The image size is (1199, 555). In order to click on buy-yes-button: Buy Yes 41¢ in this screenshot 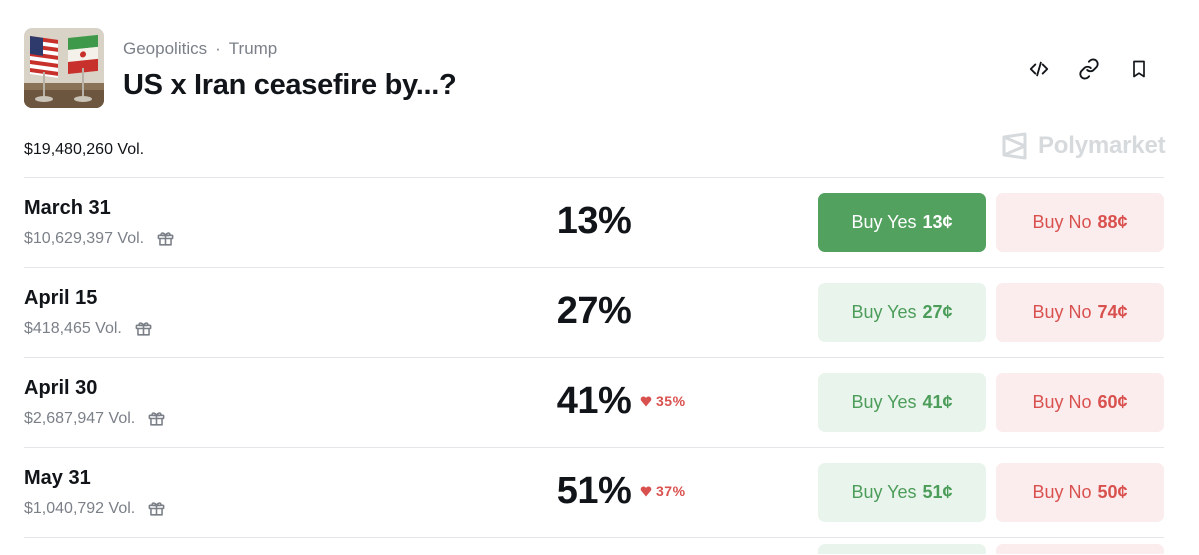, I will do `click(902, 402)`.